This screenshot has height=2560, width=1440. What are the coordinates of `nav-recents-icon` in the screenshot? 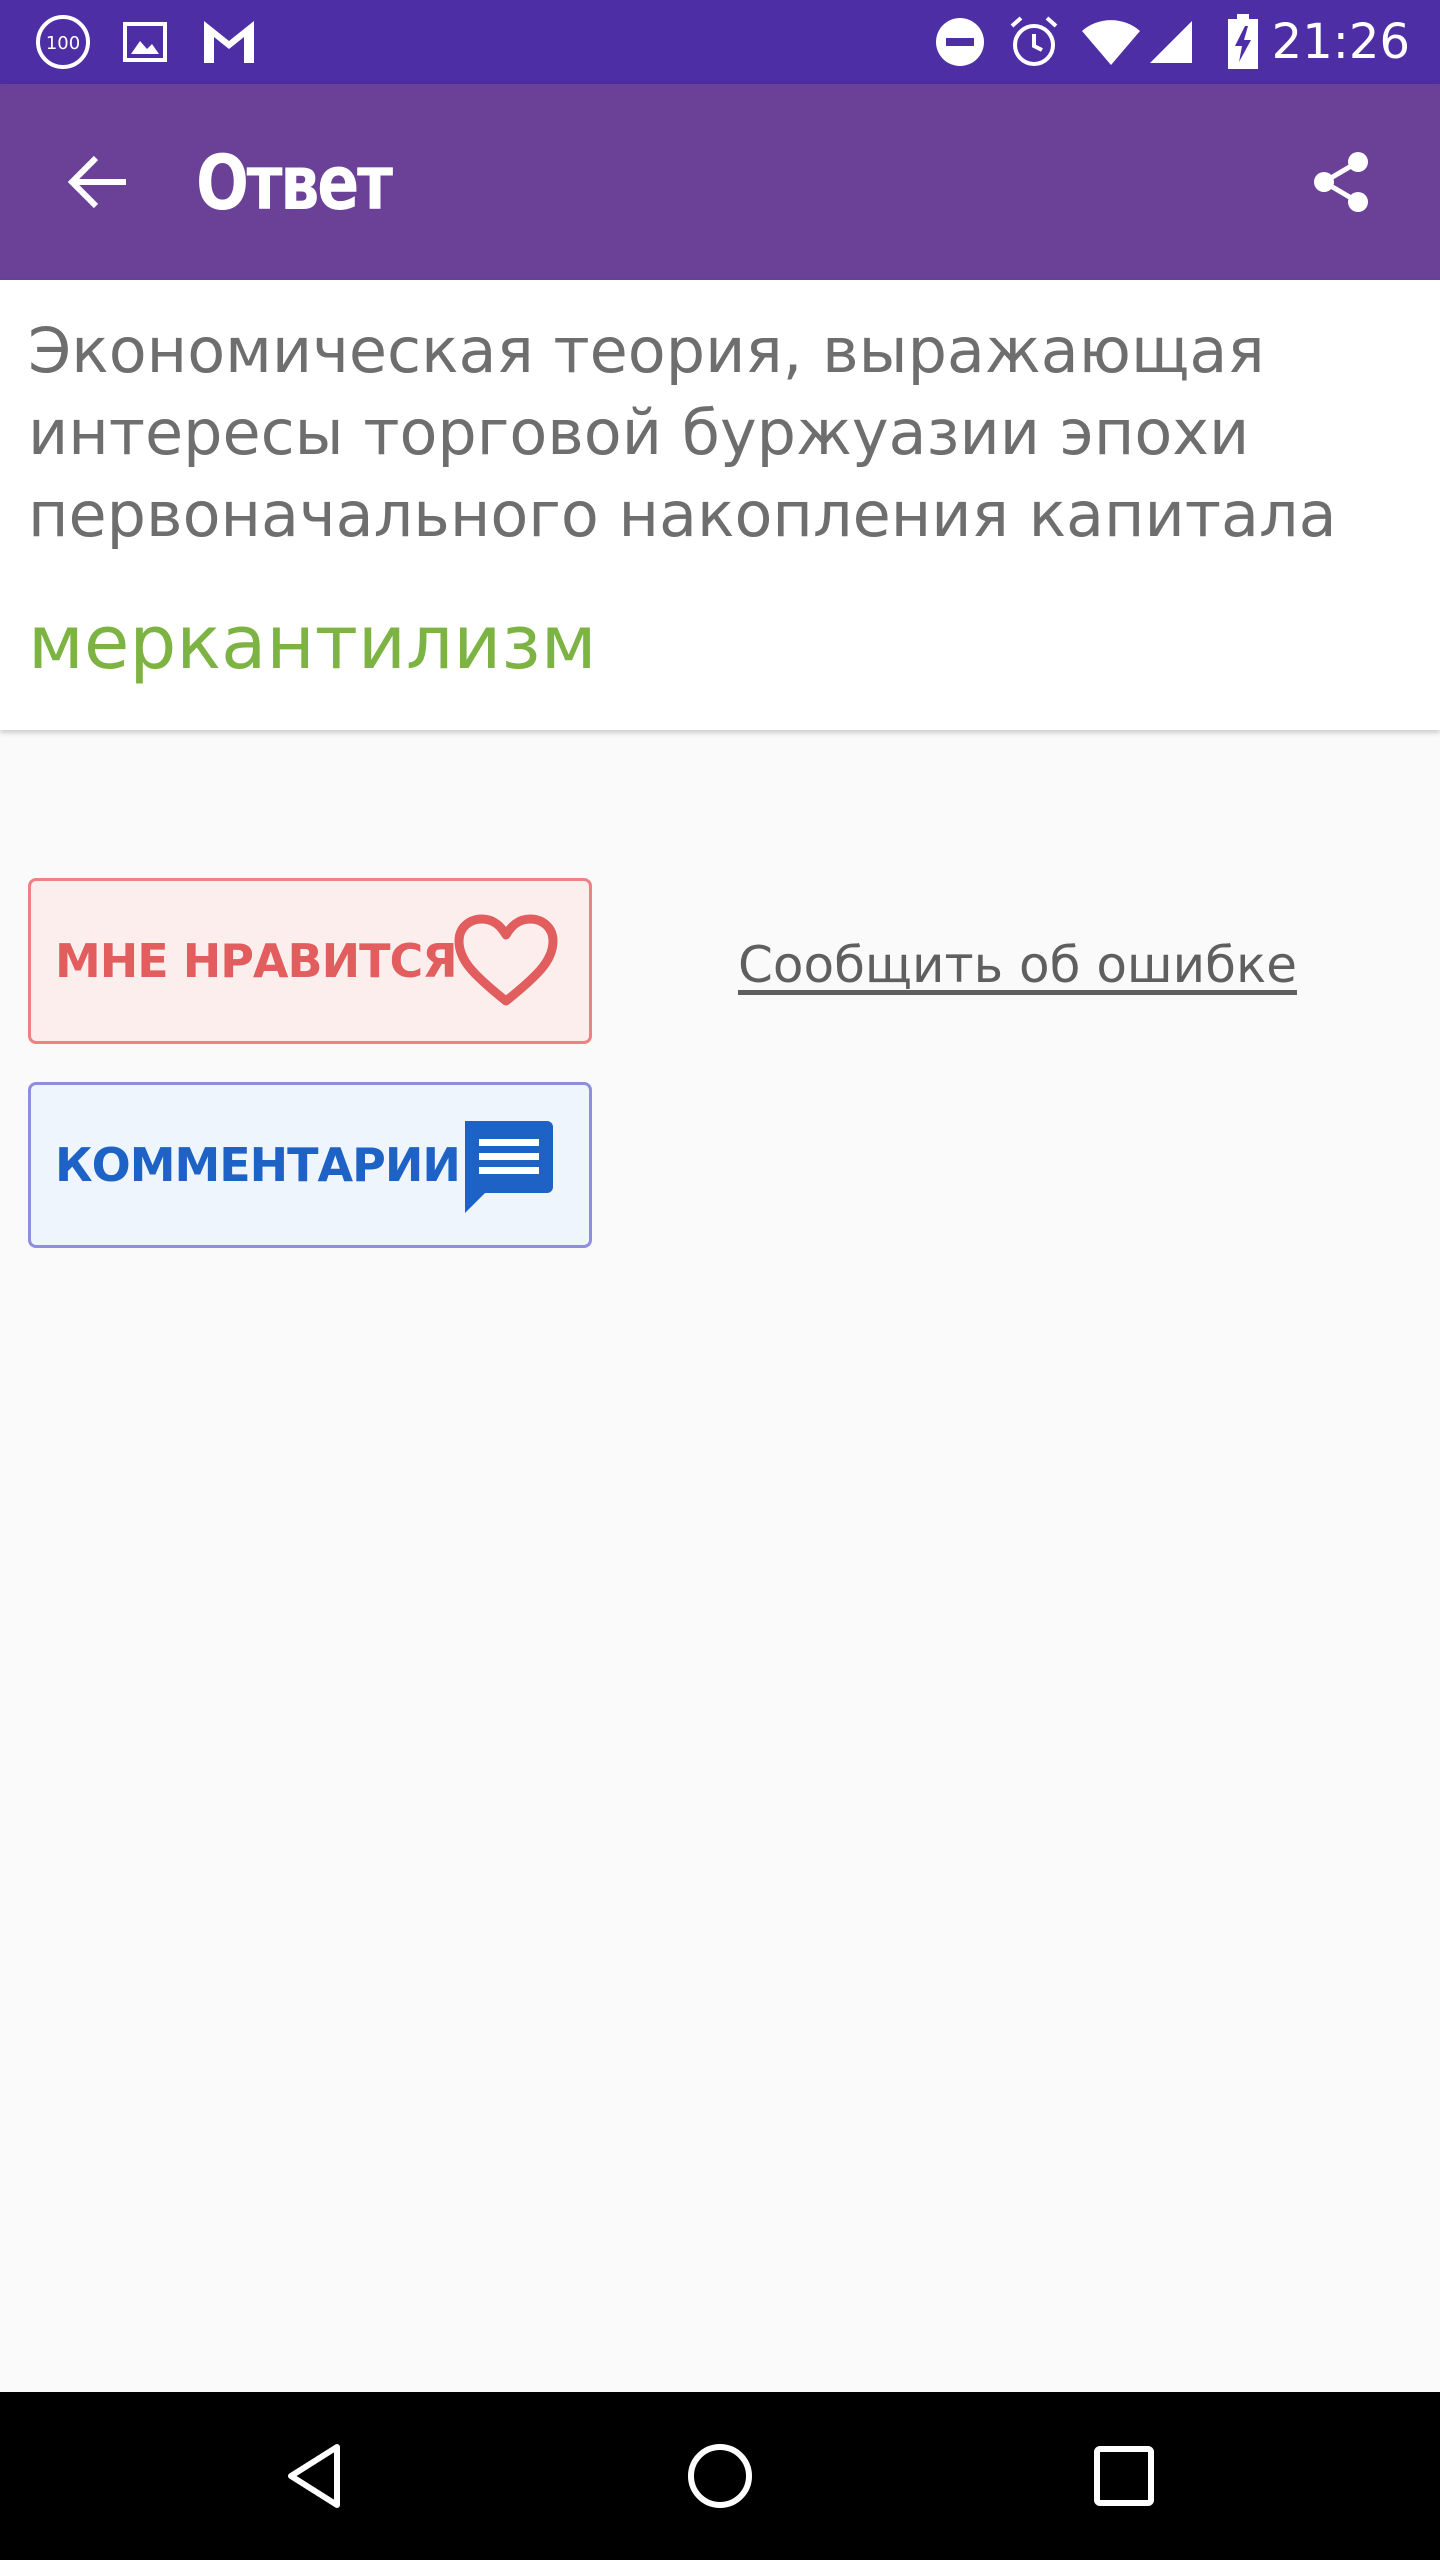 It's located at (1124, 2476).